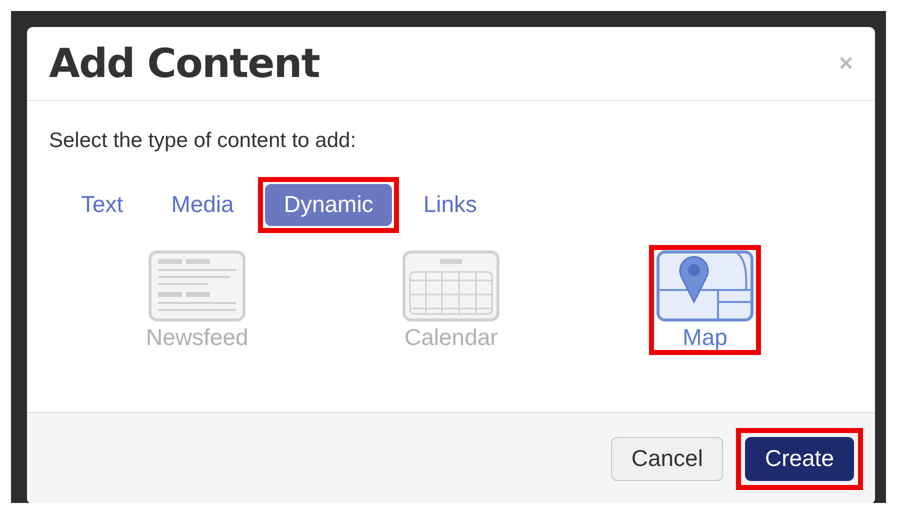  What do you see at coordinates (667, 458) in the screenshot?
I see `cancel-button: Cancel` at bounding box center [667, 458].